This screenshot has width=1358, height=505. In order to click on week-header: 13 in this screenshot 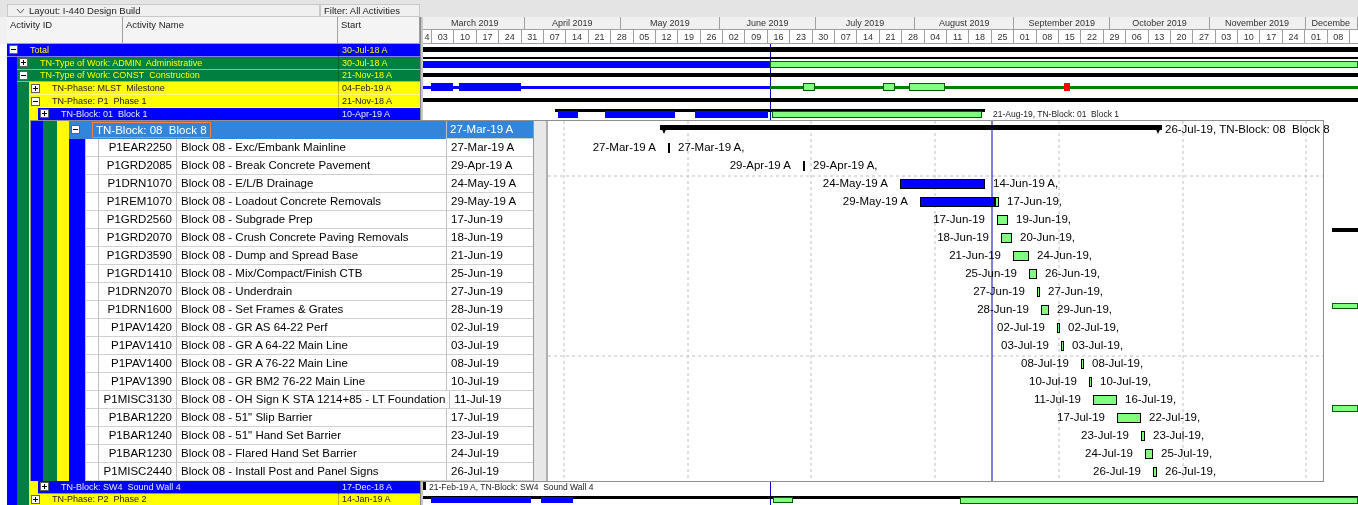, I will do `click(1159, 36)`.